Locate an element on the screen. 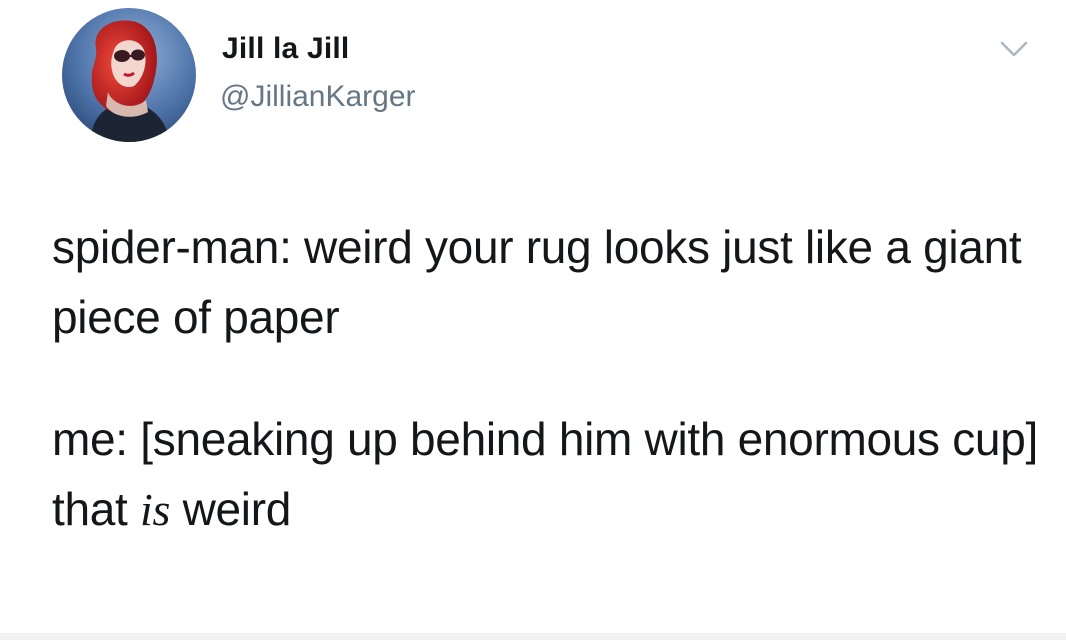  tweet-emphasis: is is located at coordinates (155, 509).